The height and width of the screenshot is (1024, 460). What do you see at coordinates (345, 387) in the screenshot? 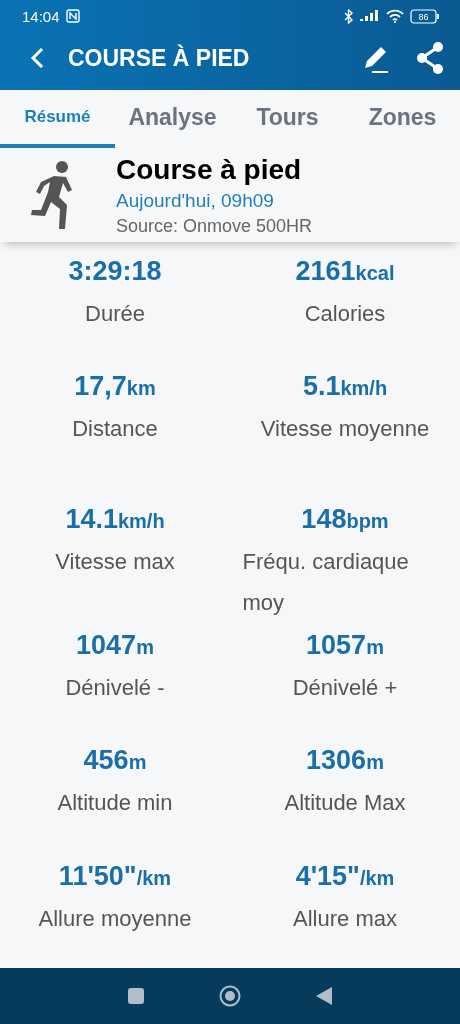
I see `stat-value: 5.1km/h` at bounding box center [345, 387].